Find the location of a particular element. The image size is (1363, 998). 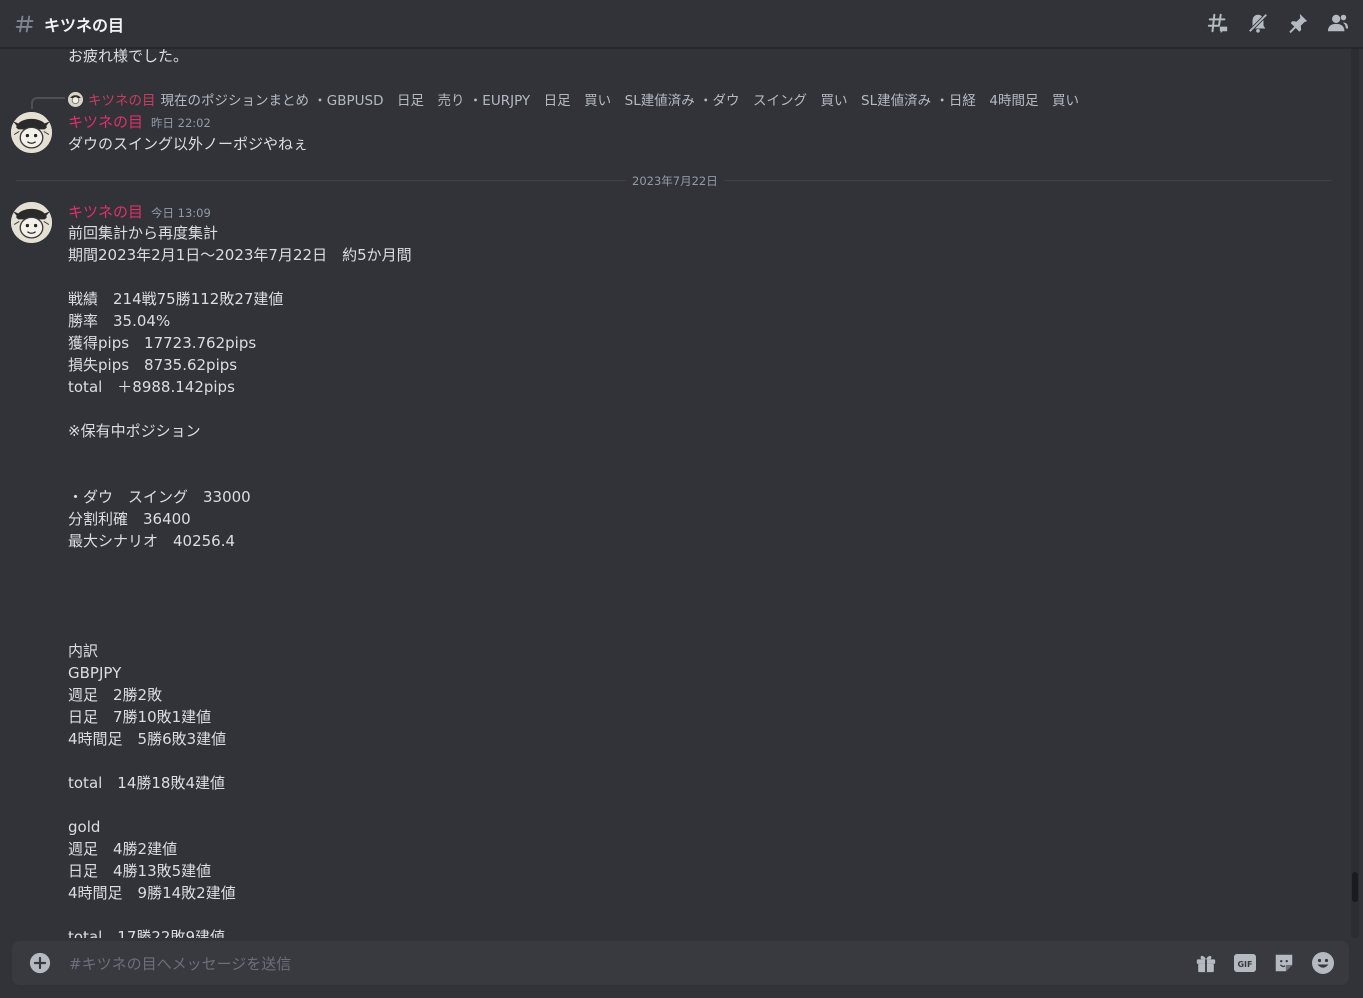

message-line: GBPJPY is located at coordinates (95, 673).